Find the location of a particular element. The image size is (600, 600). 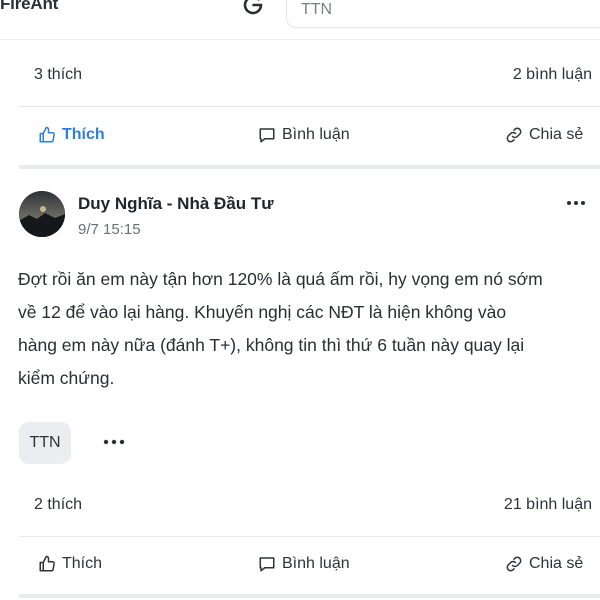

google-icon is located at coordinates (253, 9).